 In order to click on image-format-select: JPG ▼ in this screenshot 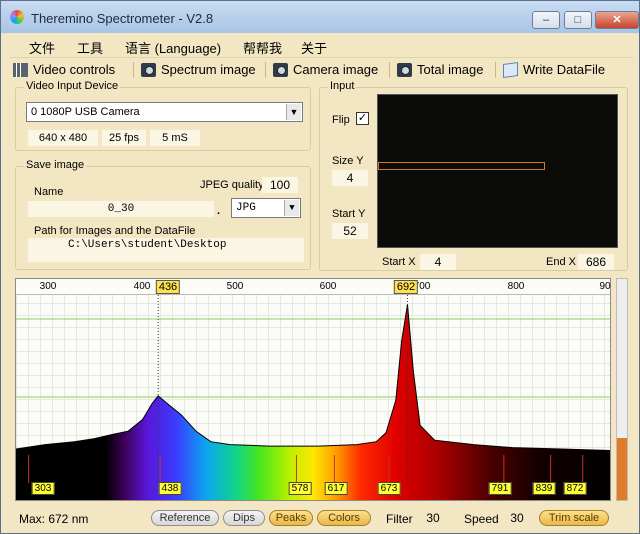, I will do `click(266, 208)`.